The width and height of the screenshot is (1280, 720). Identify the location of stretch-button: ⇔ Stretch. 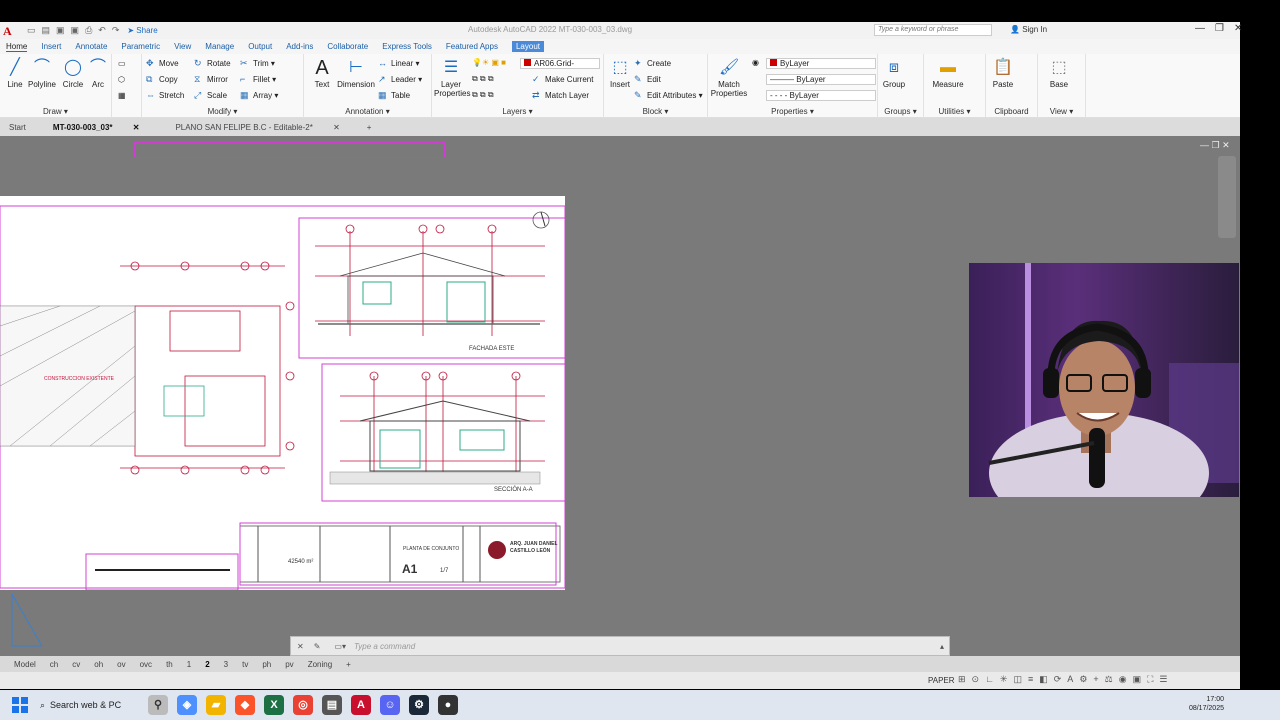
(165, 95).